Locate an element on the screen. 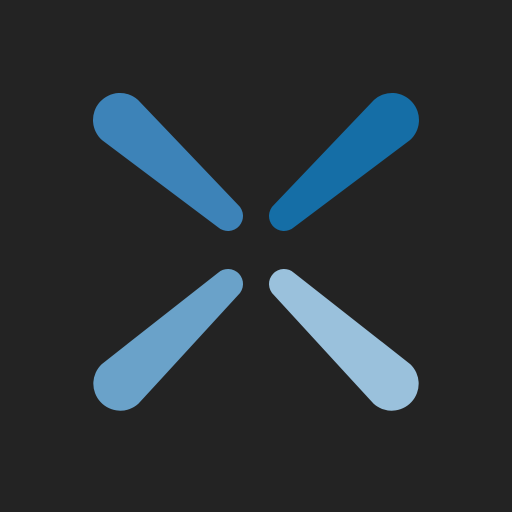  petal-bottom-right is located at coordinates (344, 340).